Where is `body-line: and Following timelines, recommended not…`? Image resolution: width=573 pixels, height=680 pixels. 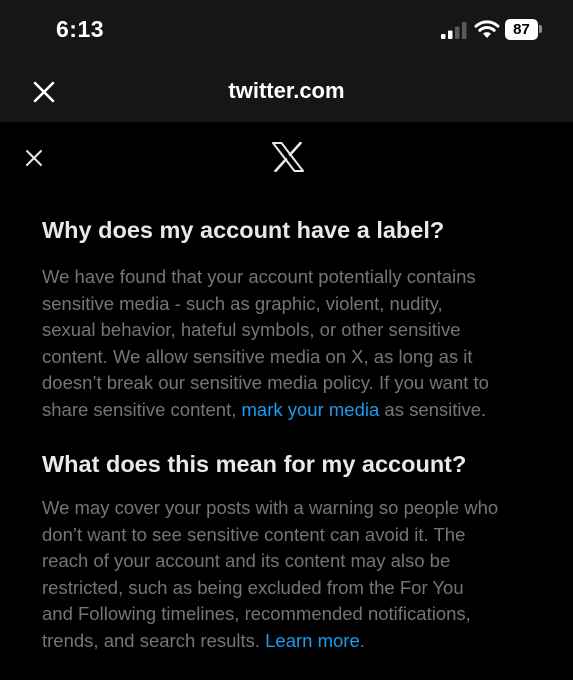 body-line: and Following timelines, recommended not… is located at coordinates (256, 614).